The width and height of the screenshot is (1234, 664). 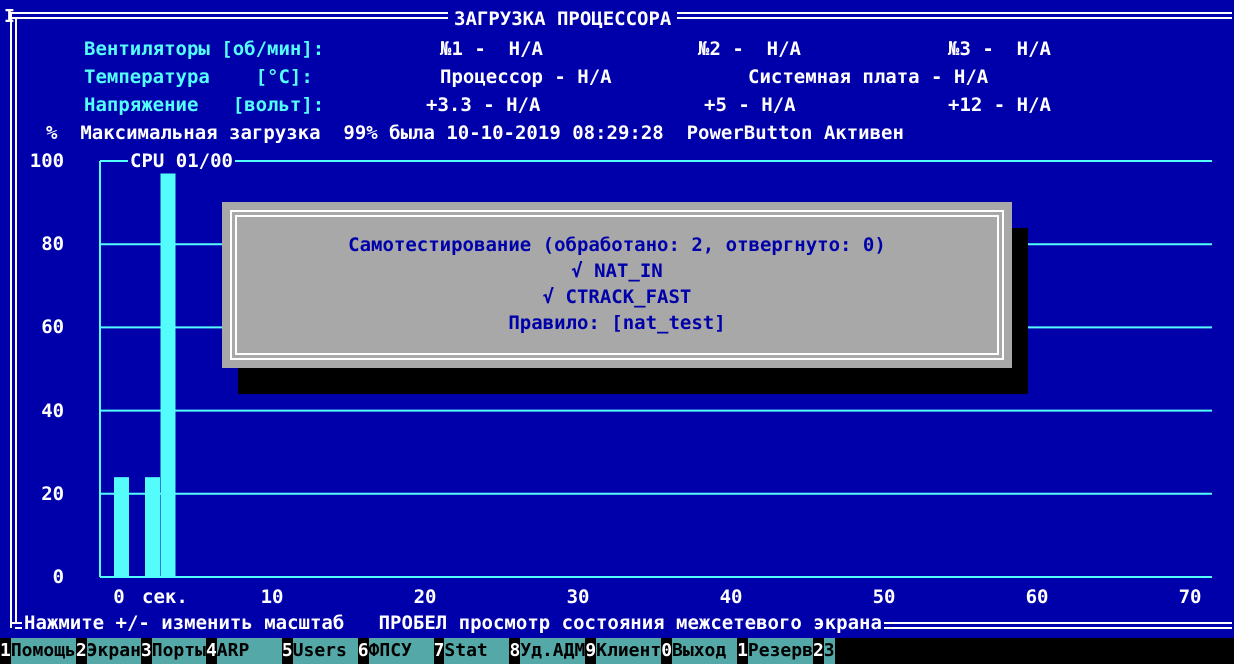 I want to click on x-tick-label-30: 30, so click(x=578, y=597).